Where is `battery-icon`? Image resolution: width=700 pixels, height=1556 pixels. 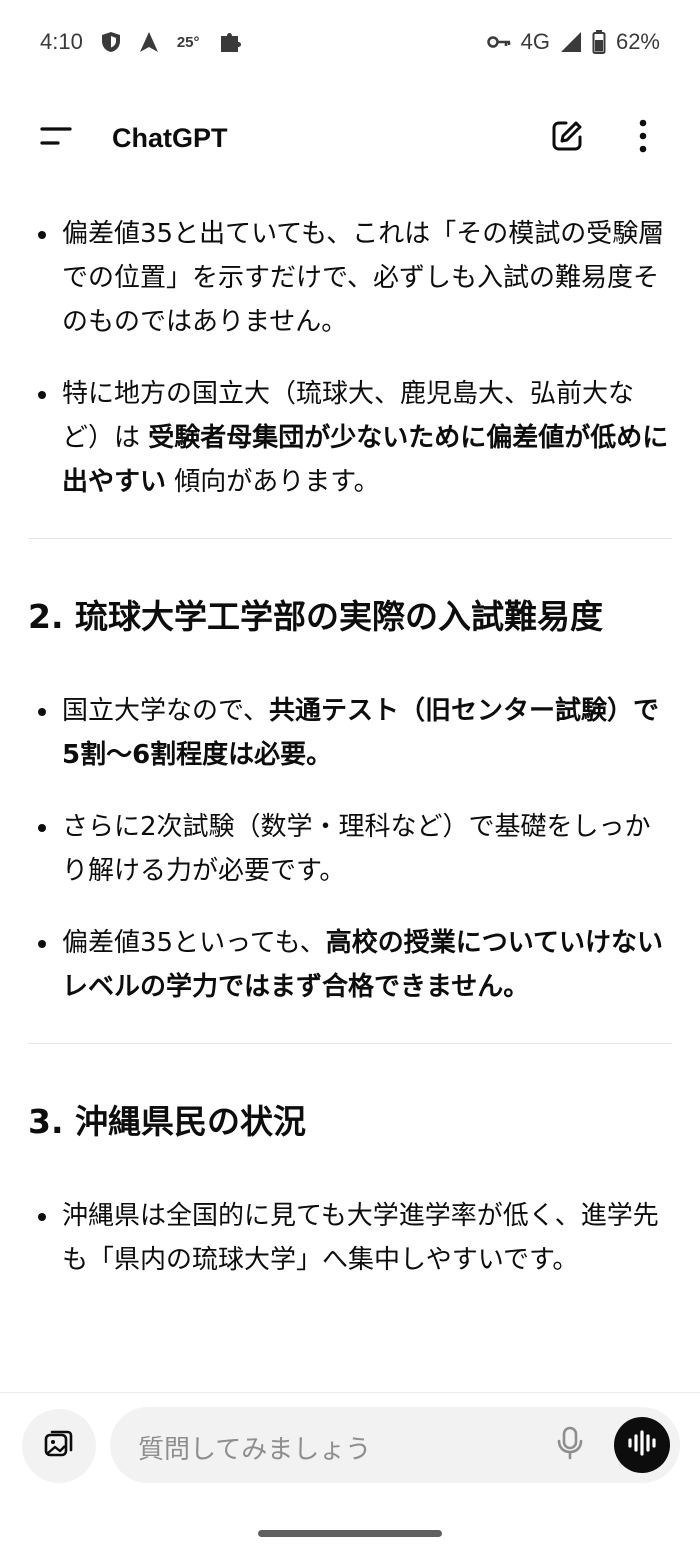 battery-icon is located at coordinates (599, 42).